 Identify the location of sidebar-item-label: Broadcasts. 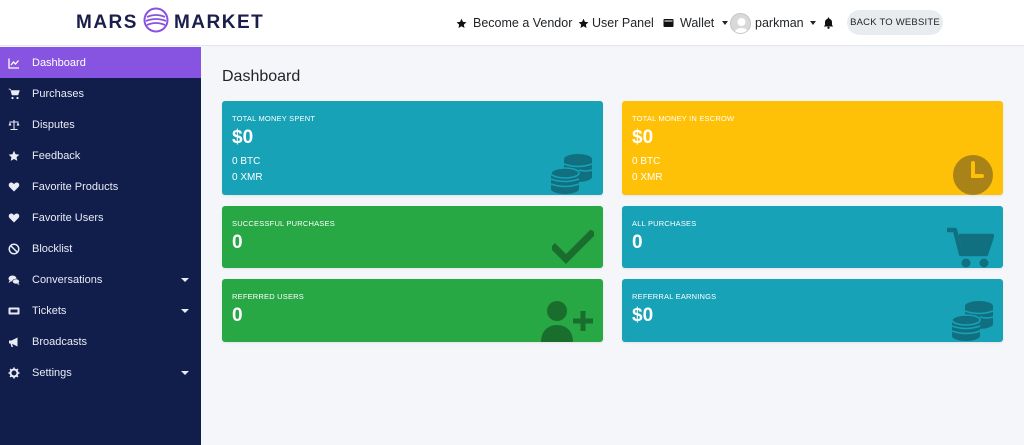
(60, 341).